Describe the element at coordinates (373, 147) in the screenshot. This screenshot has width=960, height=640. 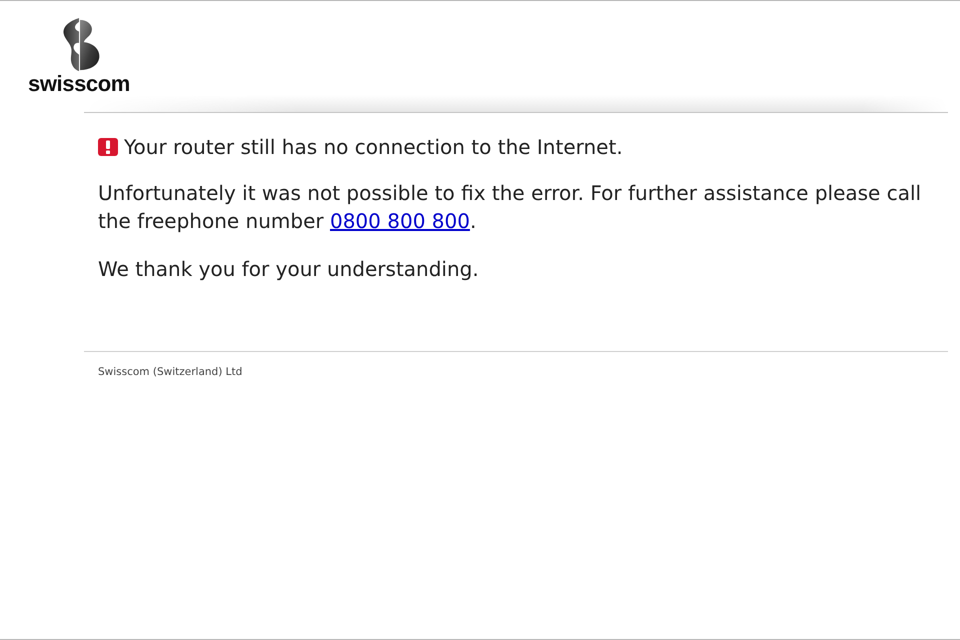
I see `error-title: Your router still has no connection to the Internet.` at that location.